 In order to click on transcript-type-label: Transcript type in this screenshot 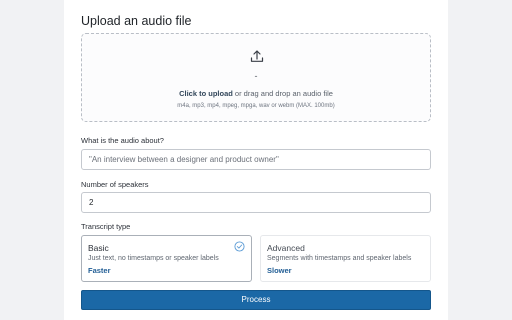, I will do `click(106, 226)`.